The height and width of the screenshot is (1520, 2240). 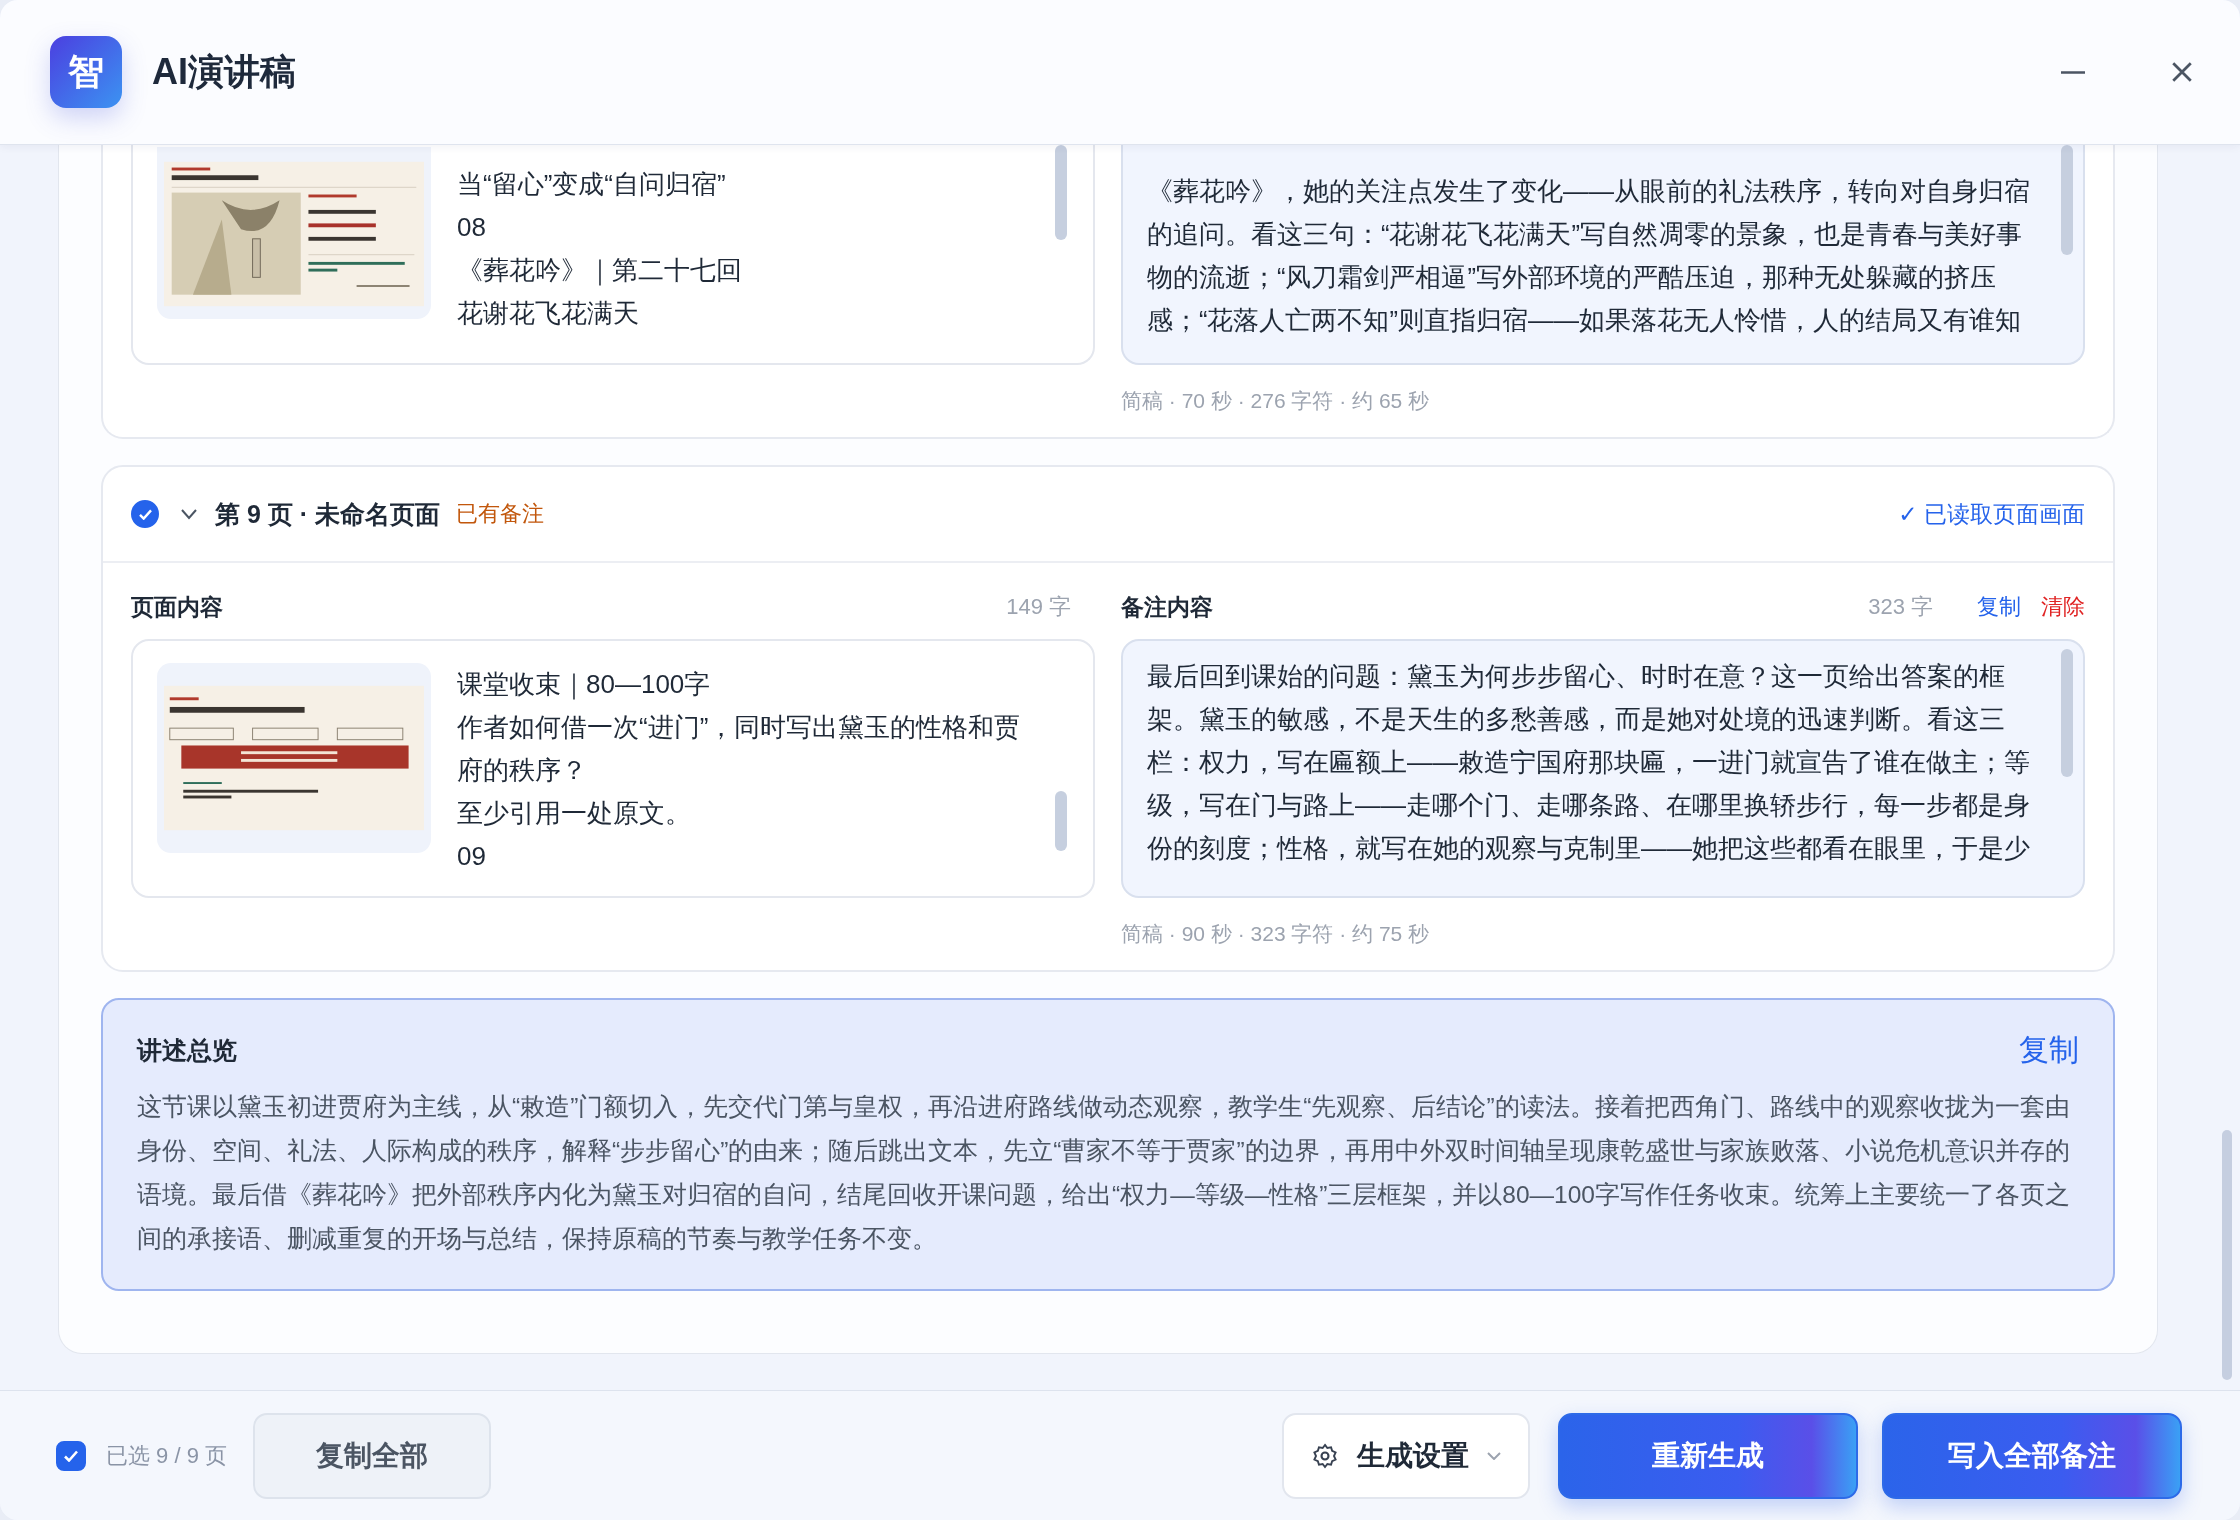 I want to click on notes-meta: 简稿 · 90 秒 · 323 字符 · 约 75 秒, so click(x=1276, y=934).